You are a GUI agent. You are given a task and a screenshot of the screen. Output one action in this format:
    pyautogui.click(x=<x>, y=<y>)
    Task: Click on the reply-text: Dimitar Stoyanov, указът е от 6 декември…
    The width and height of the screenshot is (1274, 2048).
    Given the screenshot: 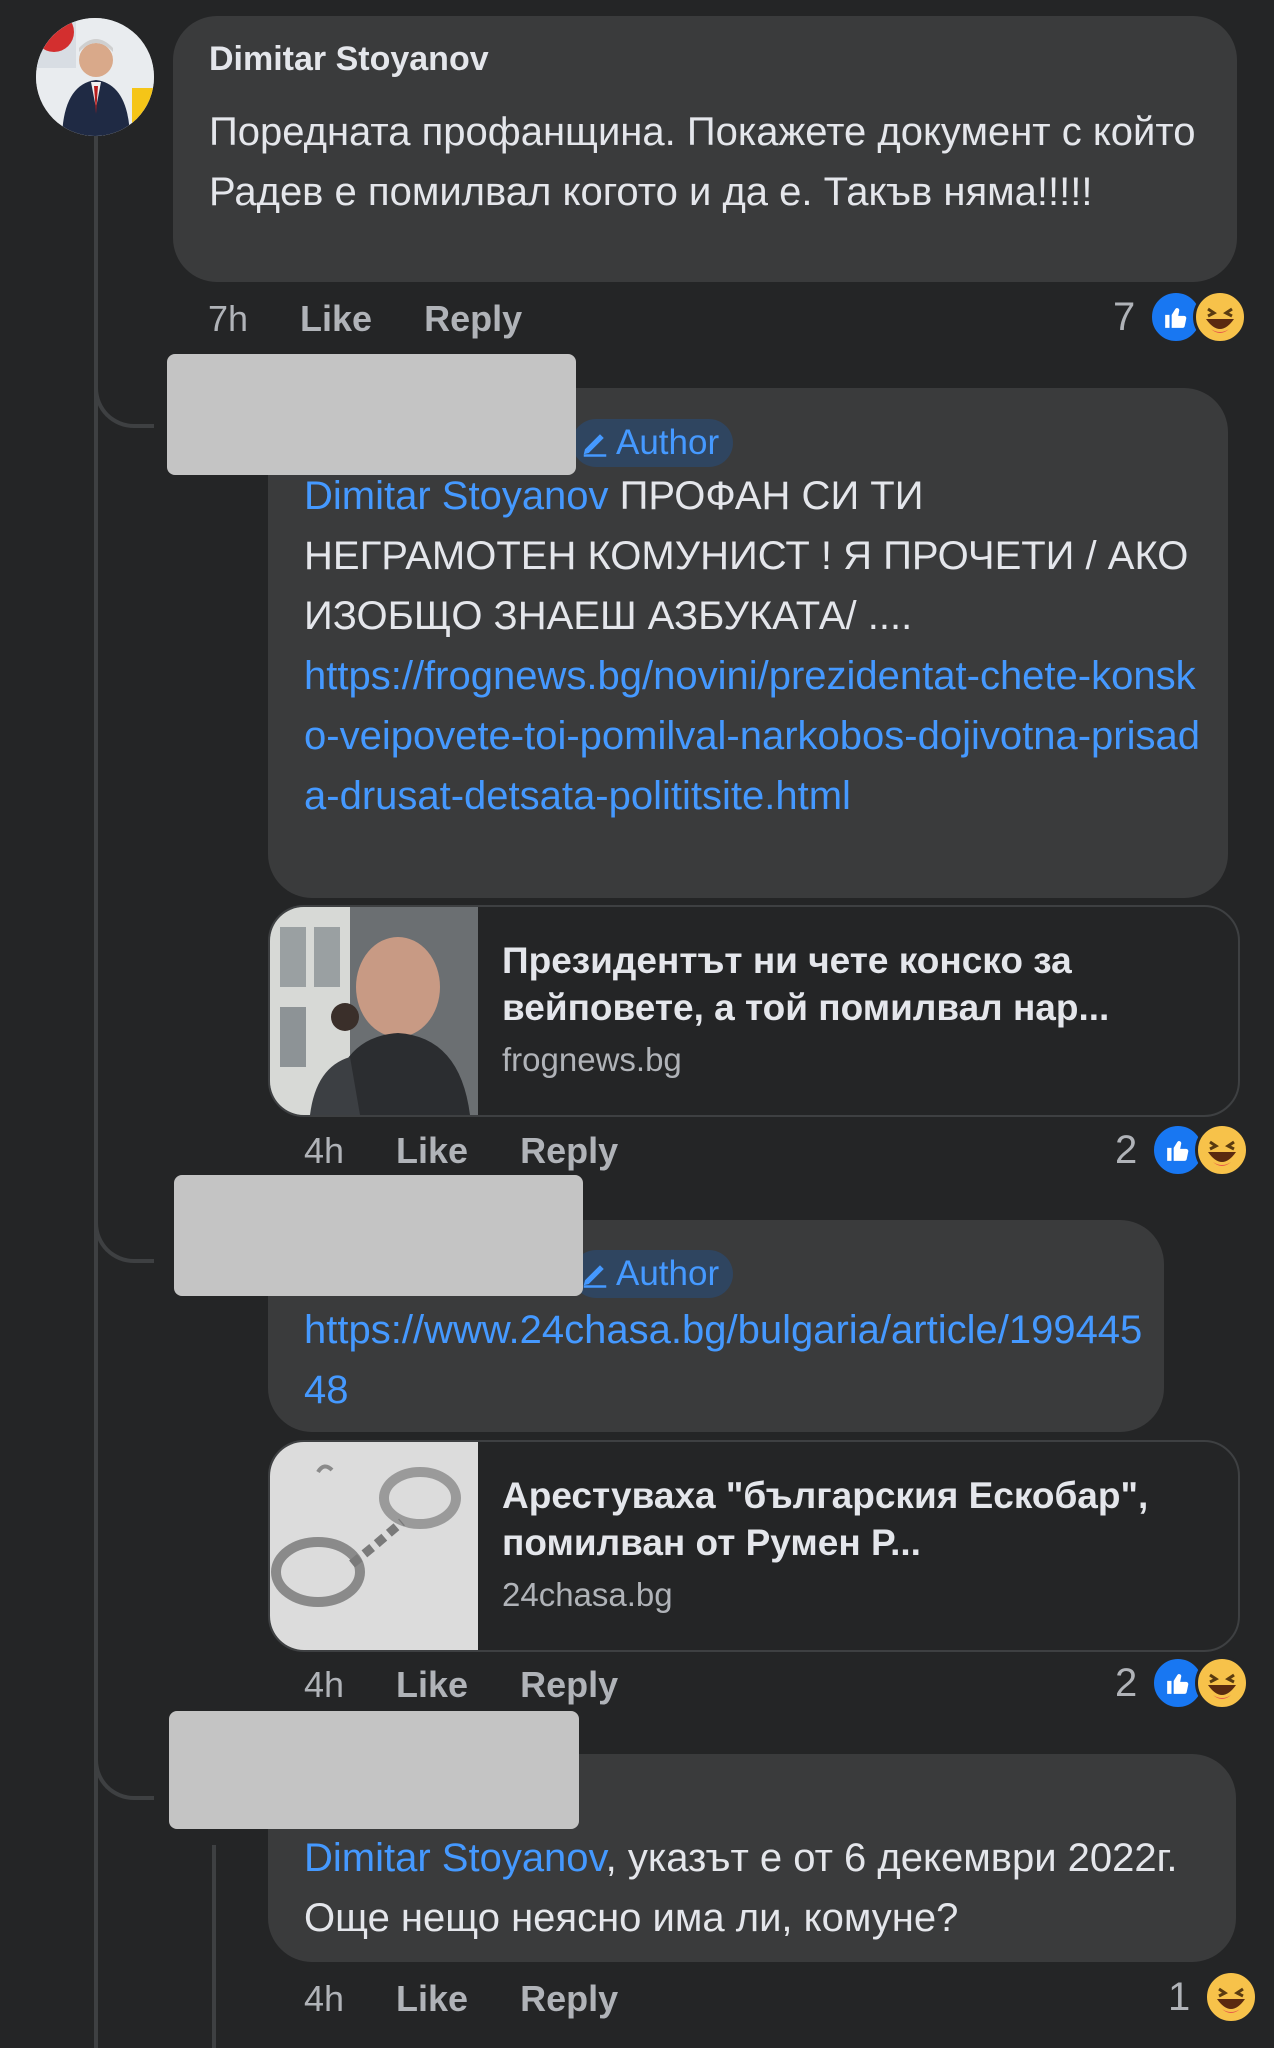 What is the action you would take?
    pyautogui.click(x=759, y=1888)
    